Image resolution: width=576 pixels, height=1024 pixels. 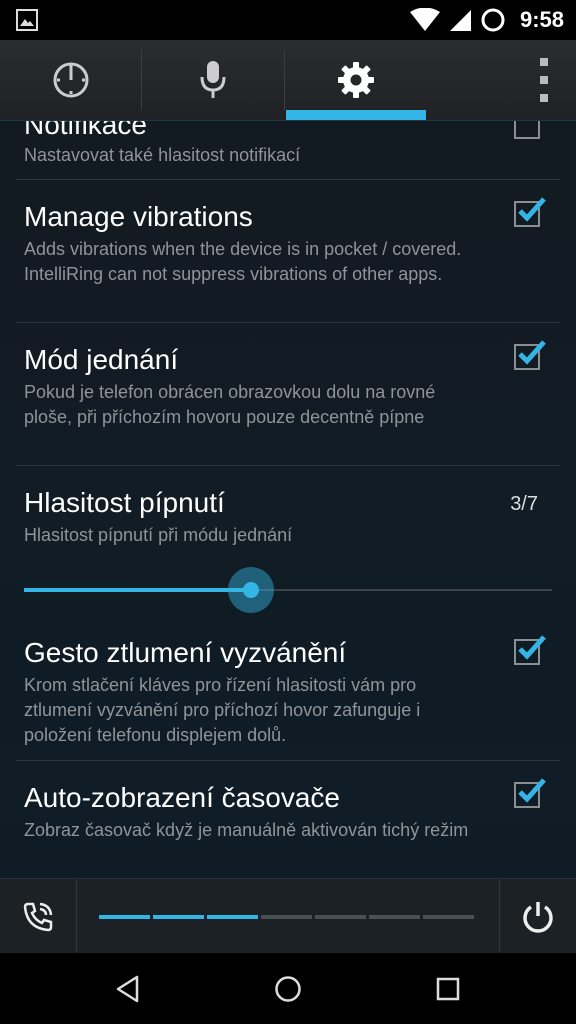 I want to click on pref-summary: Nastavovat také hlasitost notifikací, so click(x=162, y=155).